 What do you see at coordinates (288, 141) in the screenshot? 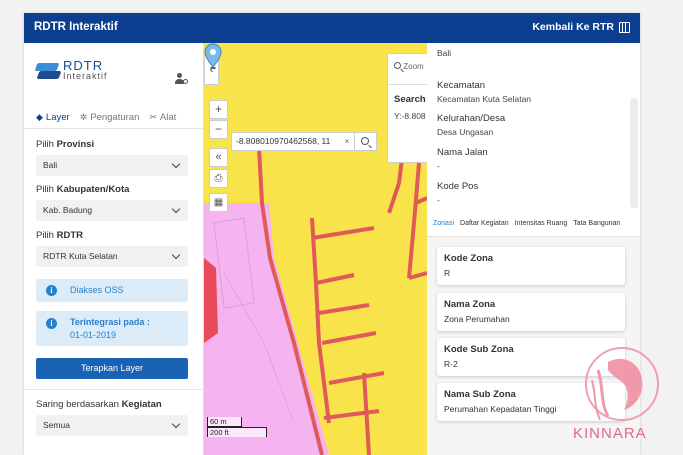
I see `coordinate-input: -8.808010970462568, 11` at bounding box center [288, 141].